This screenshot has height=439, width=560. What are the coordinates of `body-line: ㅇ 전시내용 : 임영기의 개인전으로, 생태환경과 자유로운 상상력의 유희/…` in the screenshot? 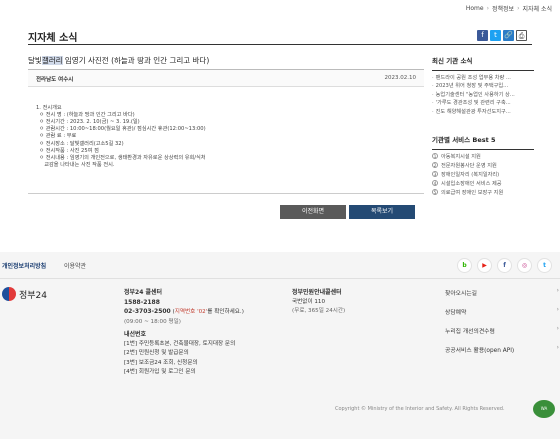 It's located at (121, 157).